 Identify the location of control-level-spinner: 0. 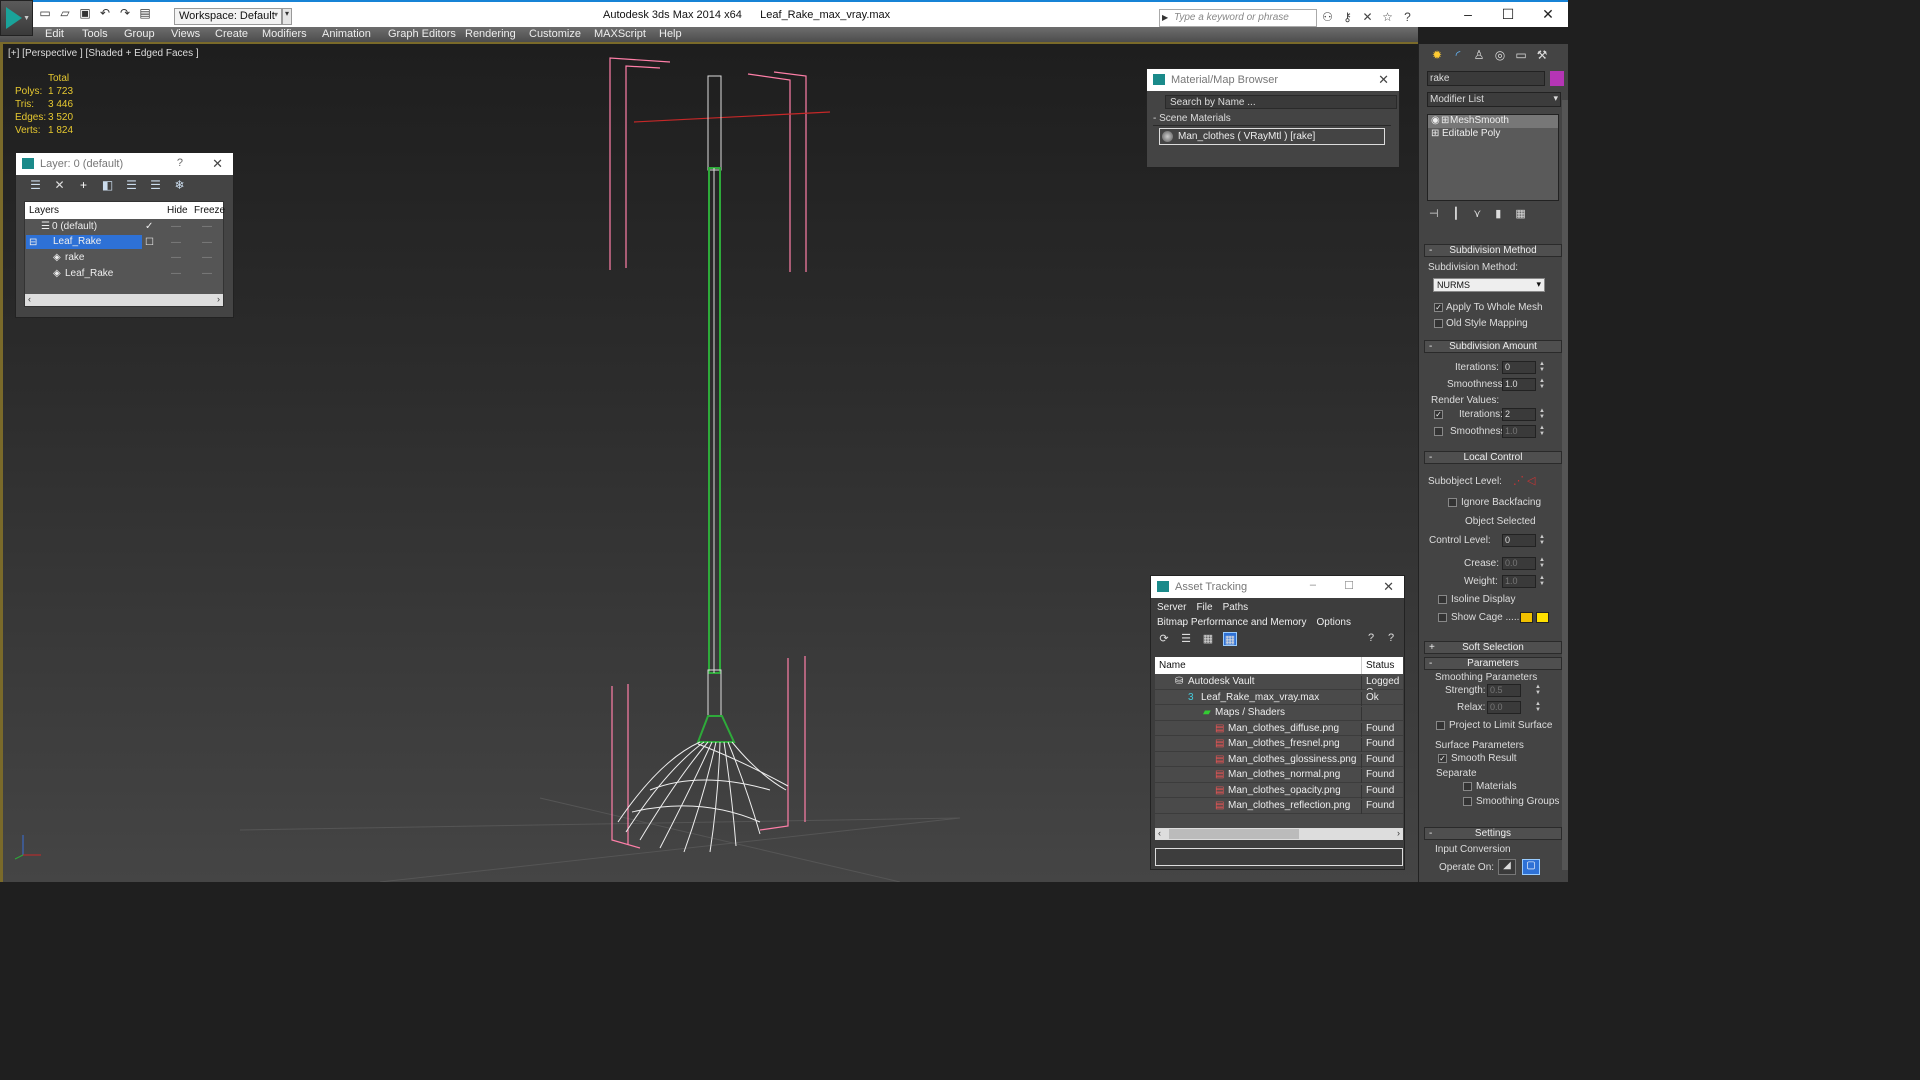
(1519, 540).